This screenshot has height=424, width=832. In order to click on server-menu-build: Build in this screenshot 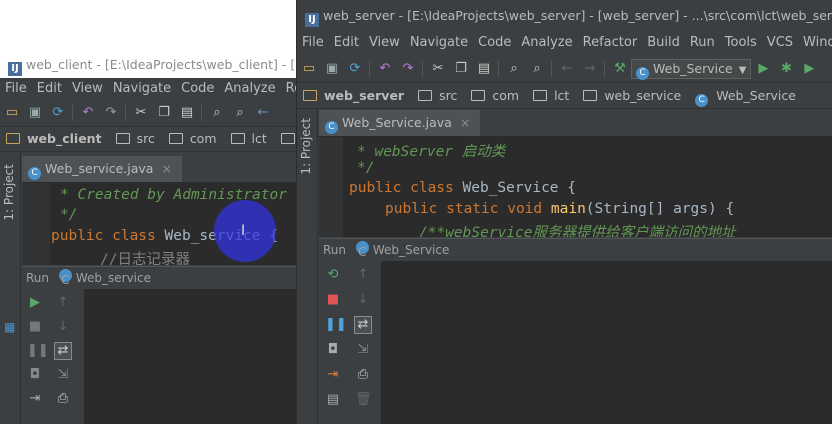, I will do `click(663, 43)`.